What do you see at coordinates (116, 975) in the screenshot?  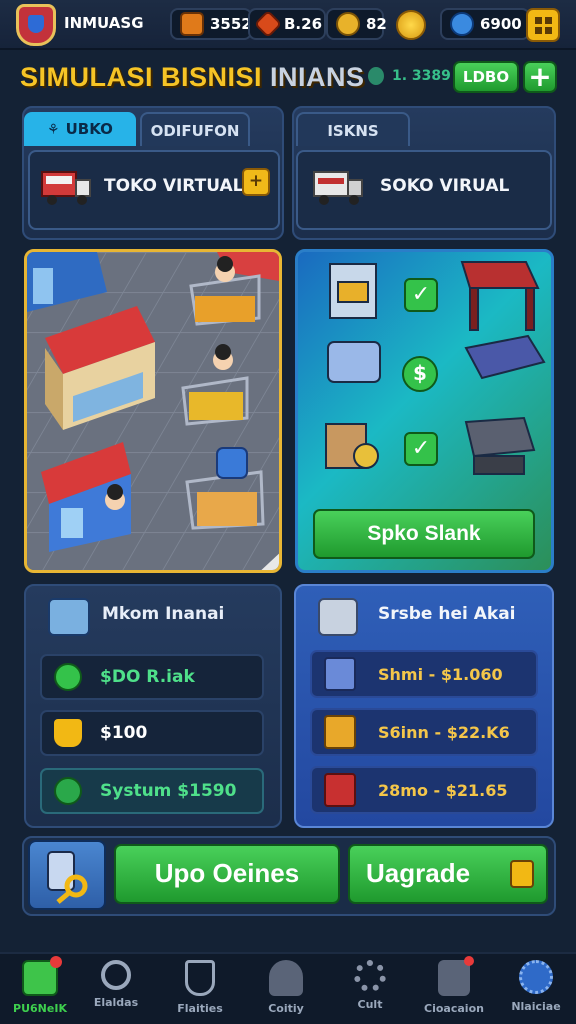 I see `search-icon` at bounding box center [116, 975].